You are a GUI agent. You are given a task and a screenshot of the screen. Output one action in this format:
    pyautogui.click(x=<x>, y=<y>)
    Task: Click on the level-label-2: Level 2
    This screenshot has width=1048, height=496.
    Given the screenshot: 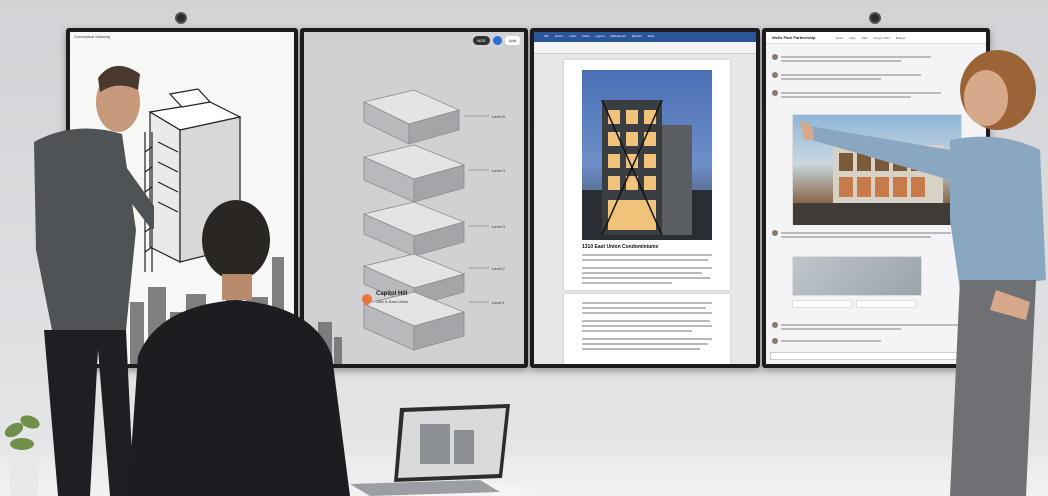 What is the action you would take?
    pyautogui.click(x=498, y=268)
    